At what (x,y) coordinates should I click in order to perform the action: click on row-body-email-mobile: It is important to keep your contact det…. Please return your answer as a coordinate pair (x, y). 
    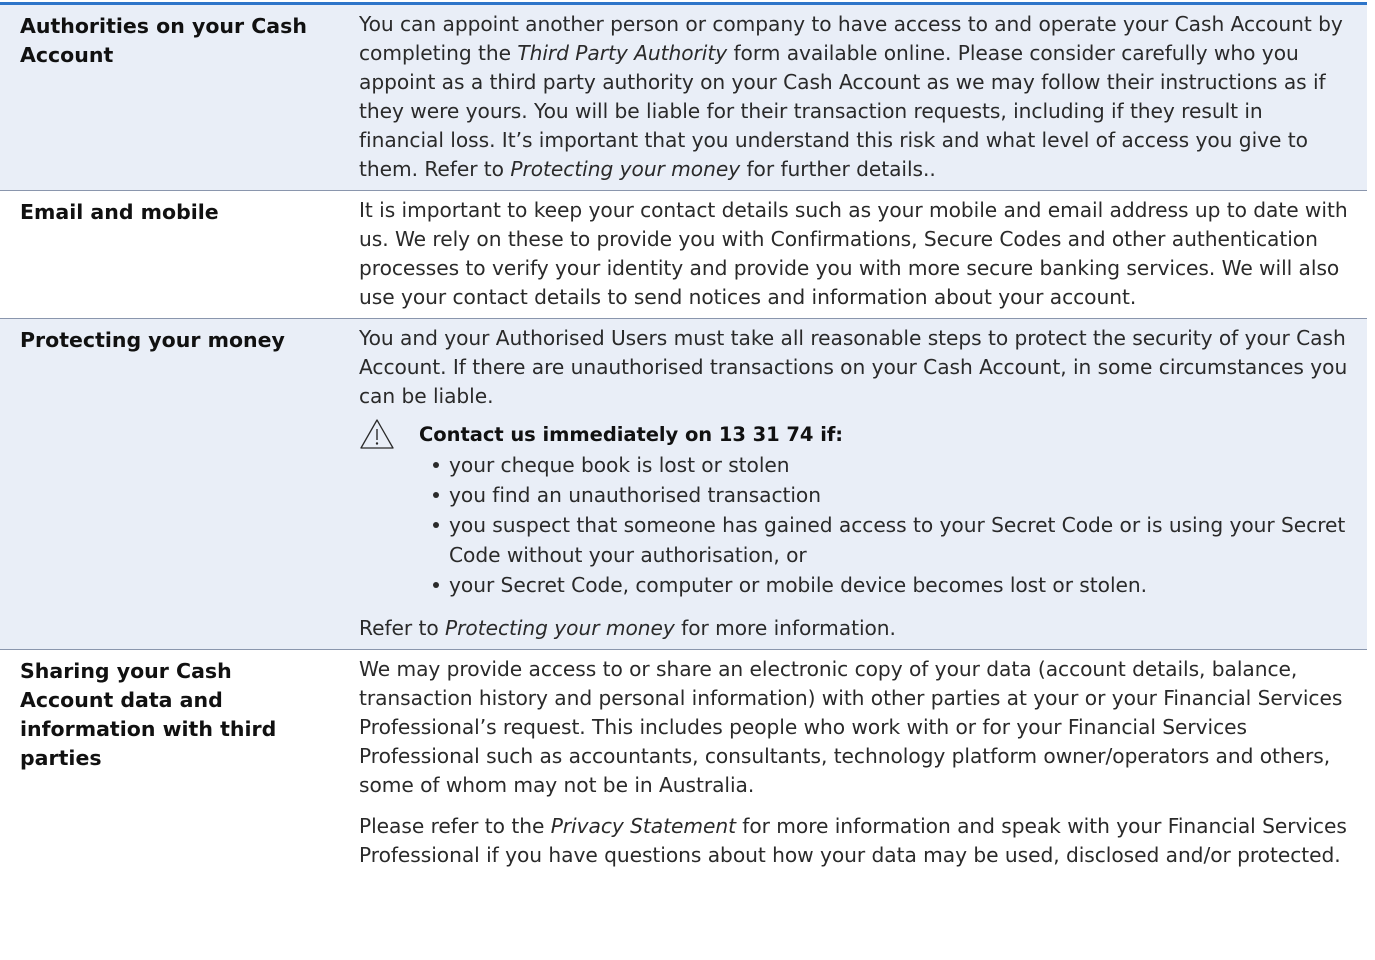
    Looking at the image, I should click on (853, 255).